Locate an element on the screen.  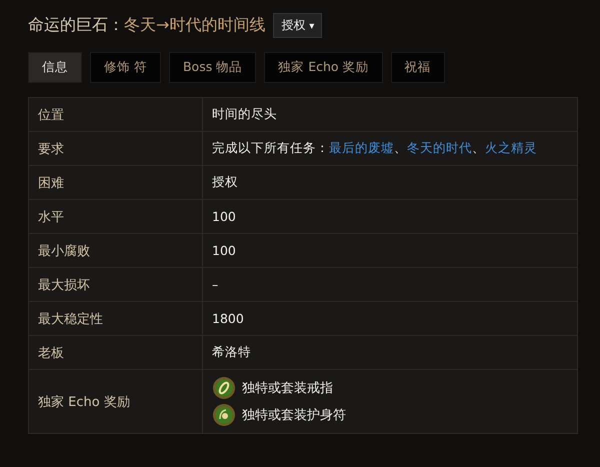
row-value: 时间的尽头 is located at coordinates (244, 114).